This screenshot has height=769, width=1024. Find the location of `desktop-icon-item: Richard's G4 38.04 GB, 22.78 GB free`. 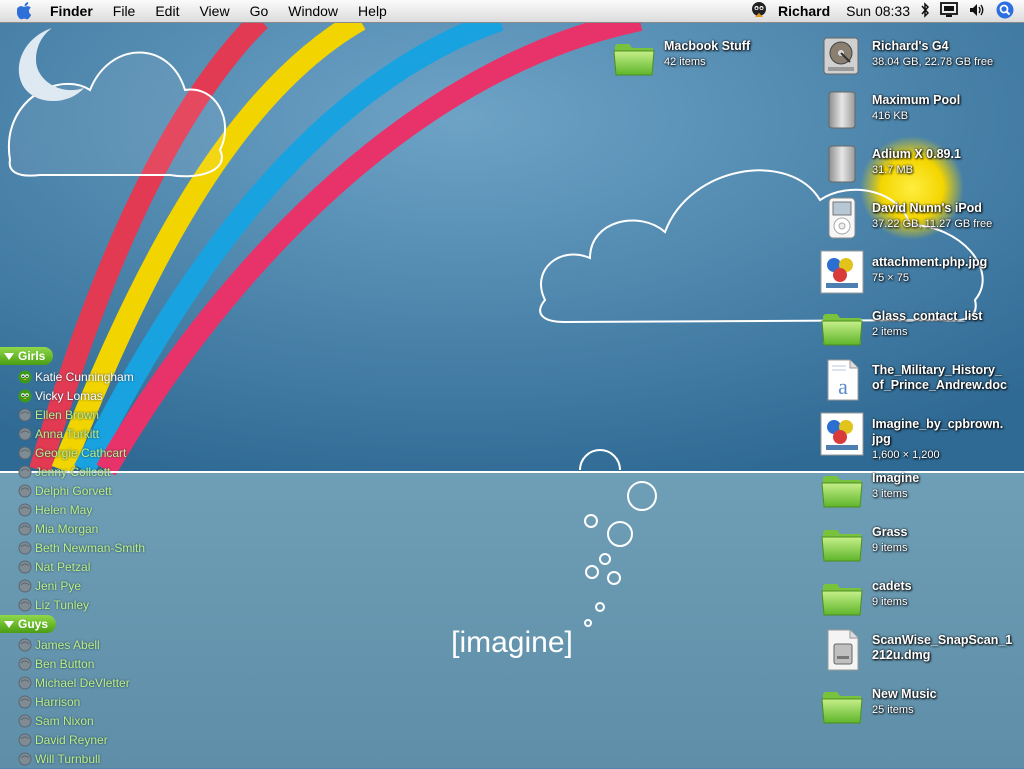

desktop-icon-item: Richard's G4 38.04 GB, 22.78 GB free is located at coordinates (922, 59).